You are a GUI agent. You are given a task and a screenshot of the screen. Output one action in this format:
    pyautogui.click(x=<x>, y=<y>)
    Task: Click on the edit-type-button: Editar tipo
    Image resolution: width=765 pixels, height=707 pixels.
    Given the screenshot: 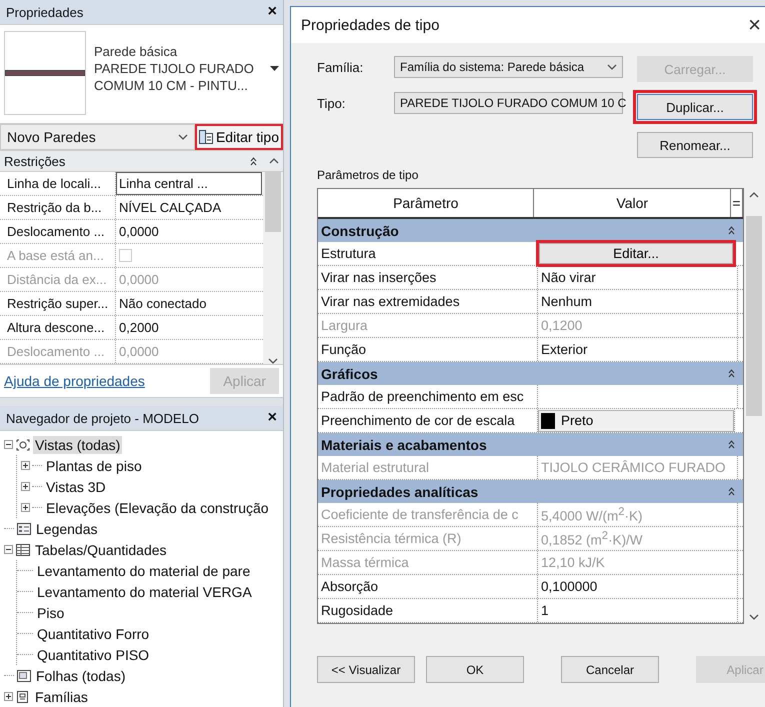 What is the action you would take?
    pyautogui.click(x=238, y=137)
    